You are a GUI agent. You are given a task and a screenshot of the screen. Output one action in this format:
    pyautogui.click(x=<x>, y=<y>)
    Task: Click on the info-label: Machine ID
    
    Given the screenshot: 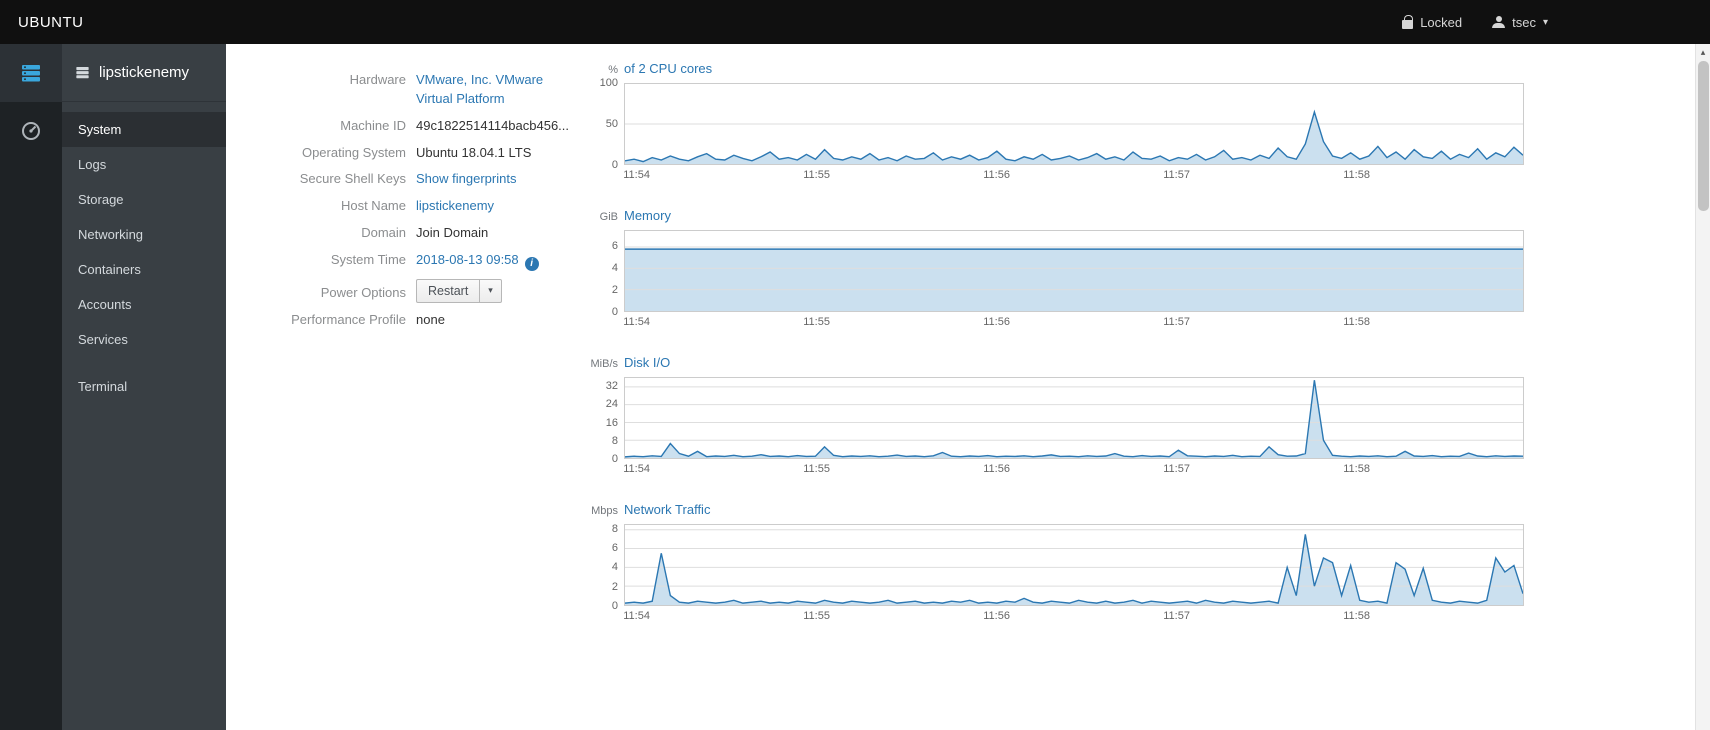 What is the action you would take?
    pyautogui.click(x=373, y=125)
    